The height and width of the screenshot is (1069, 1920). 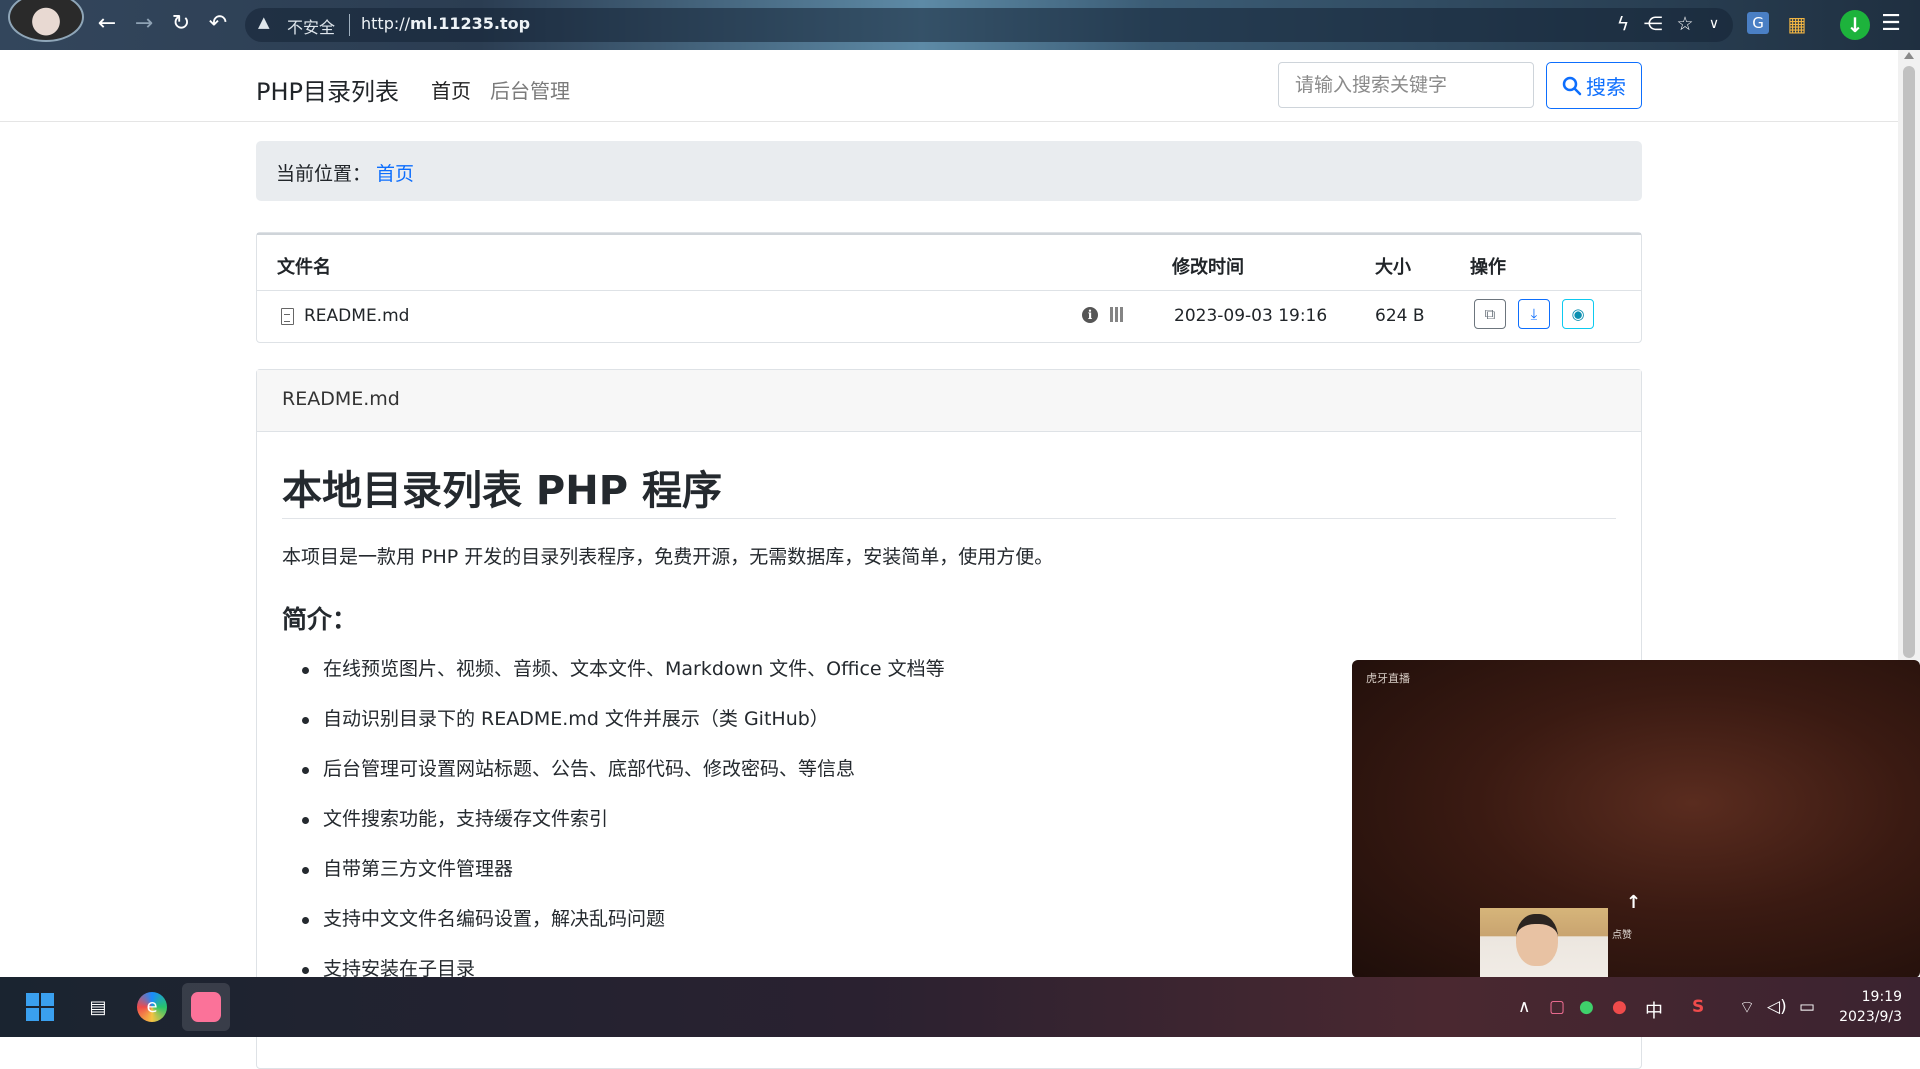 I want to click on col-header-name: 文件名, so click(x=304, y=266).